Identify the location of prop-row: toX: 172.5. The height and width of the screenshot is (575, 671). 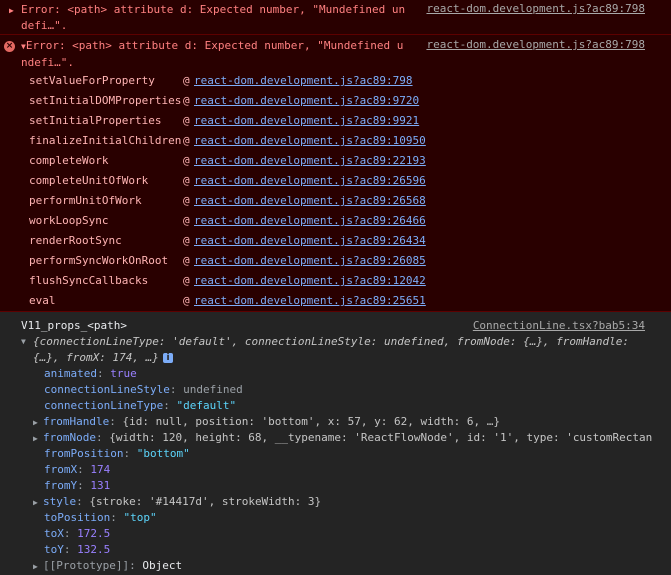
(77, 533).